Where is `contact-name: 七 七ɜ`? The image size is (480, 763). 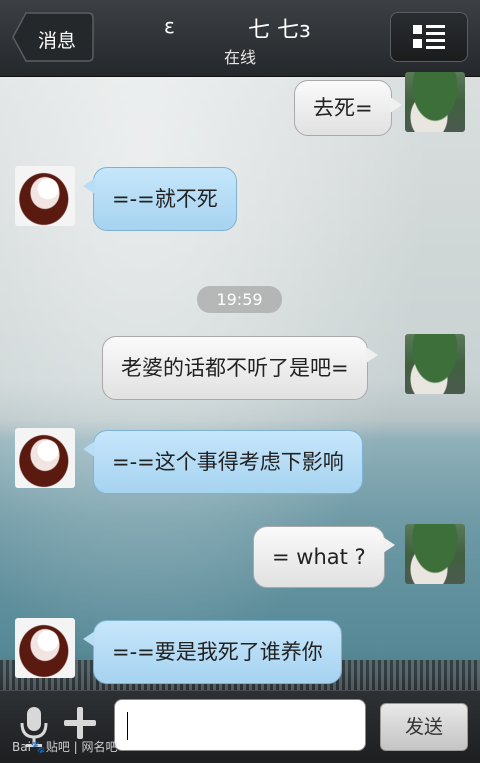 contact-name: 七 七ɜ is located at coordinates (279, 30).